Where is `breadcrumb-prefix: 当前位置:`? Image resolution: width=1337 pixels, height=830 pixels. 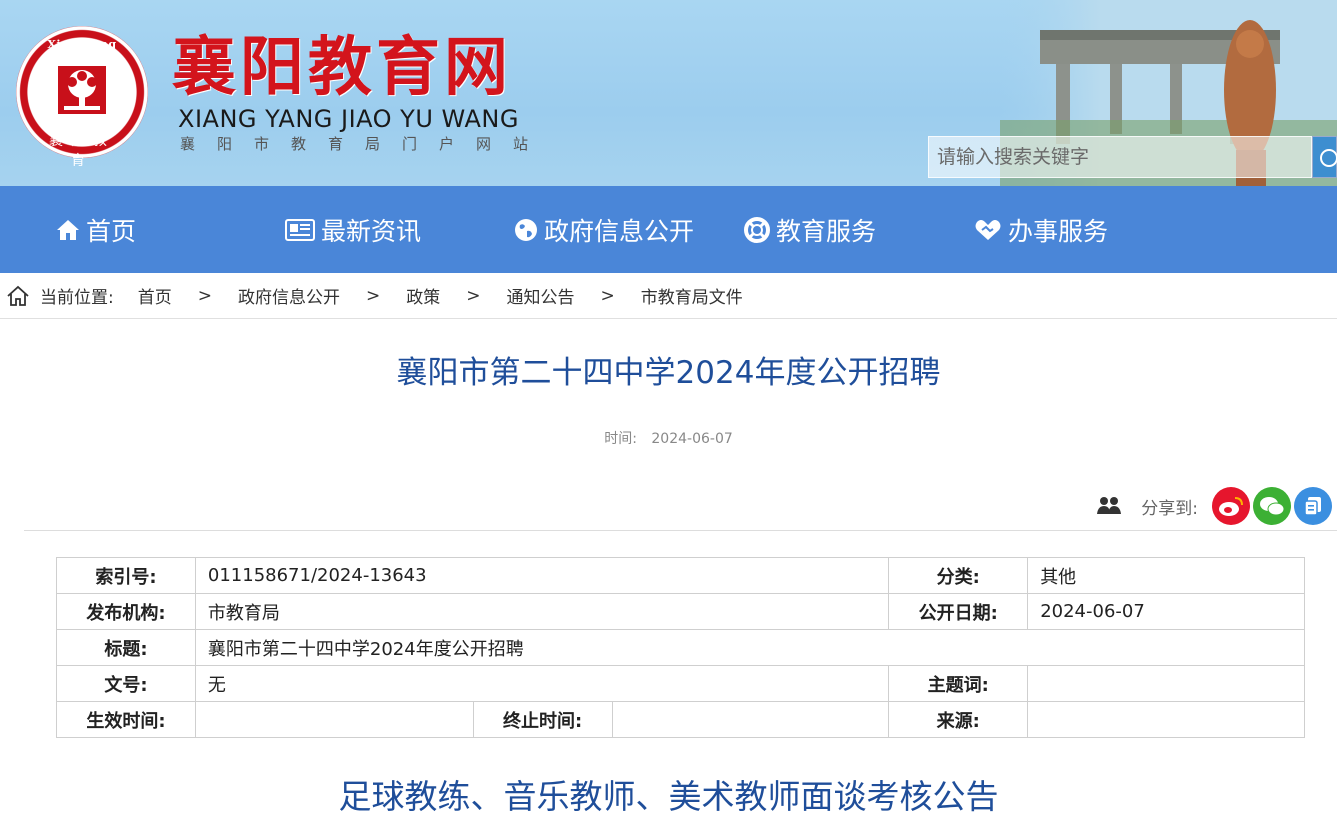 breadcrumb-prefix: 当前位置: is located at coordinates (77, 298).